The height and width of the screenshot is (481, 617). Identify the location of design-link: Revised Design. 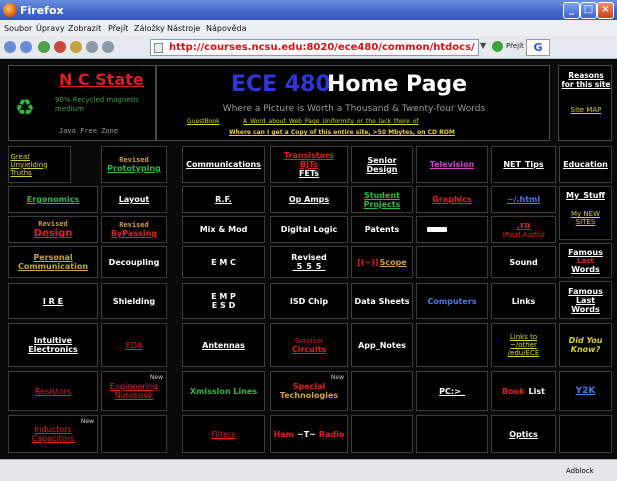
(53, 229).